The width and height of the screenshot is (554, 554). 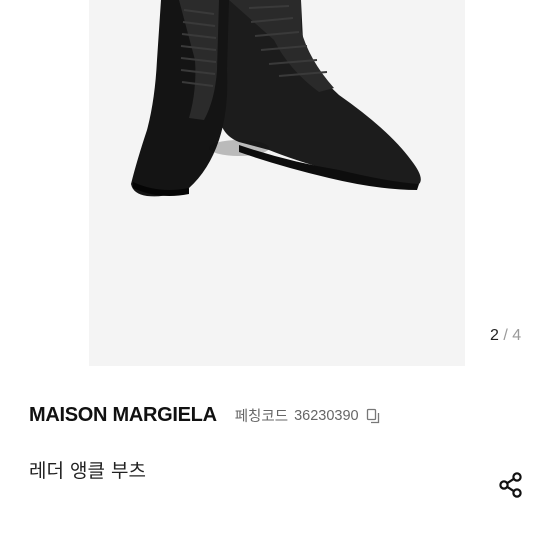 I want to click on fetching-code-value: 36230390, so click(x=326, y=415).